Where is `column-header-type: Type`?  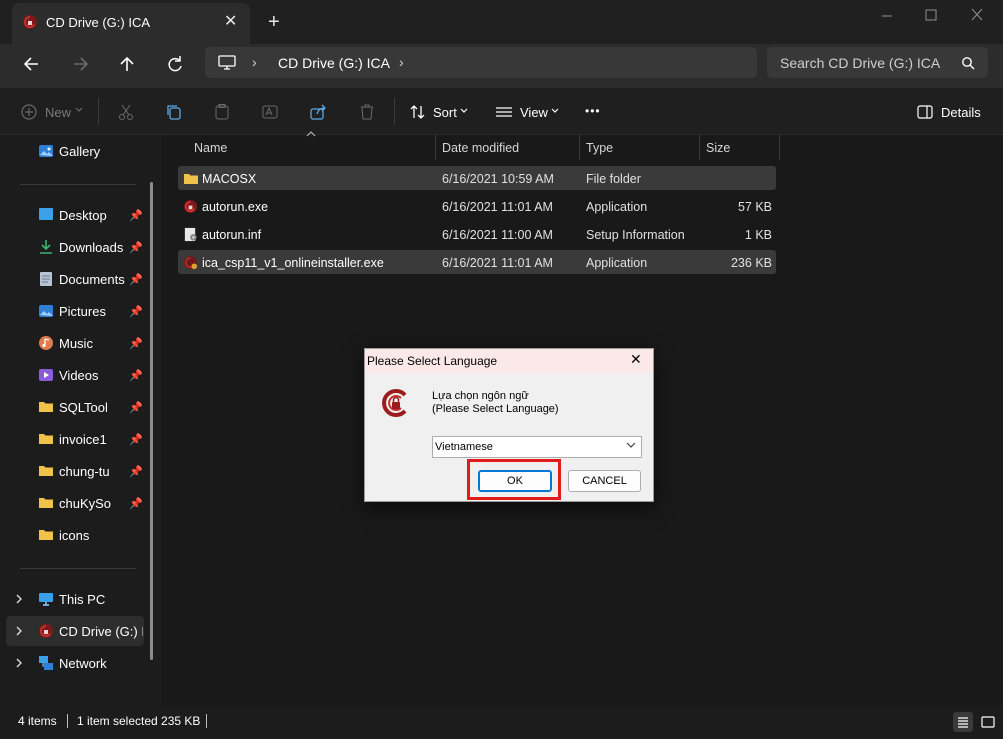 column-header-type: Type is located at coordinates (599, 148).